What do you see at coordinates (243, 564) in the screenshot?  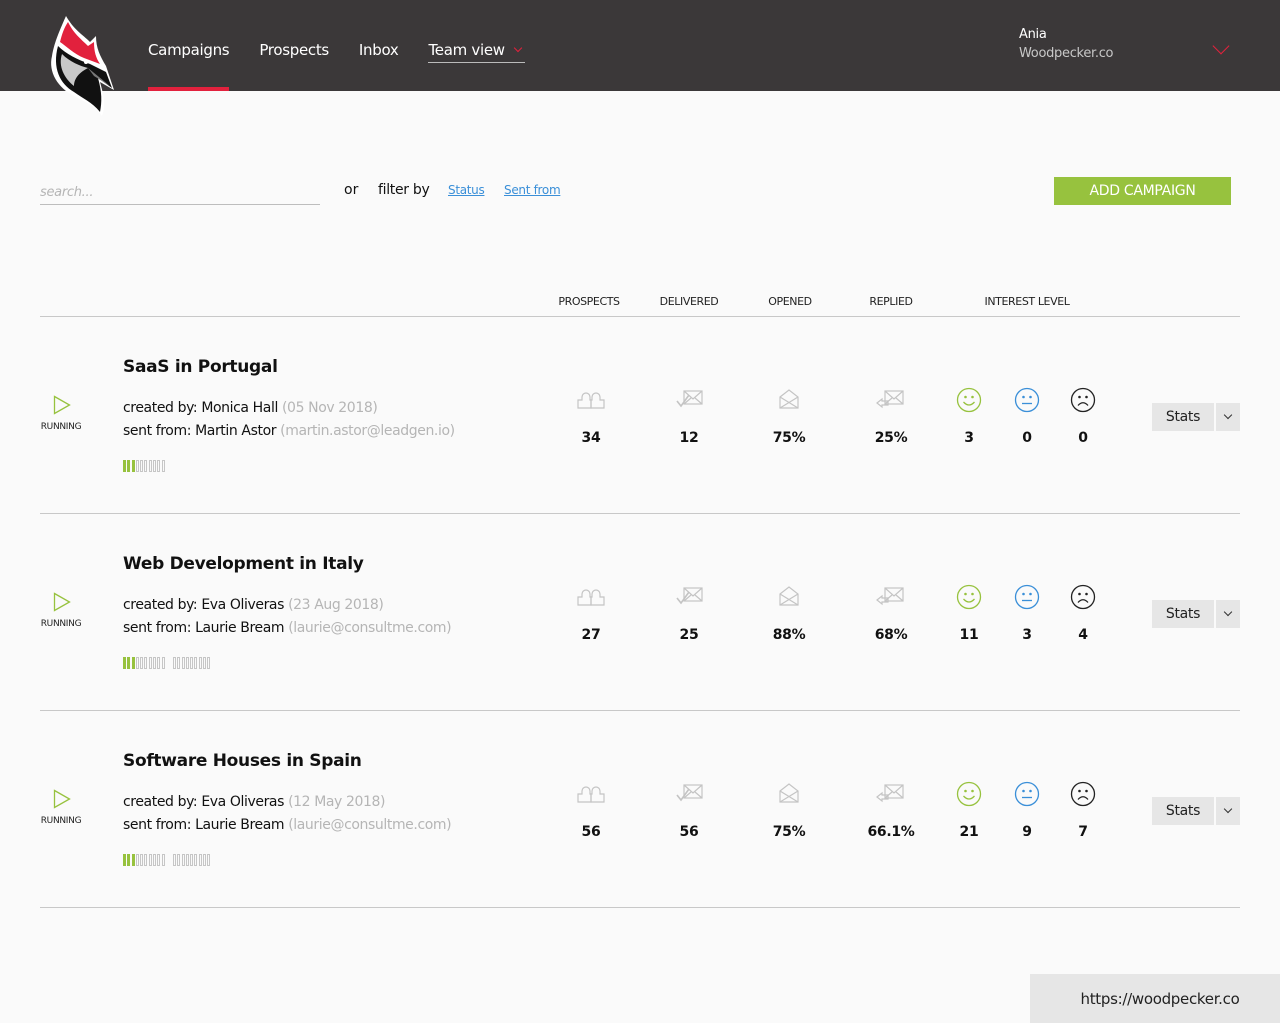 I see `campaign-title: Web Development in Italy` at bounding box center [243, 564].